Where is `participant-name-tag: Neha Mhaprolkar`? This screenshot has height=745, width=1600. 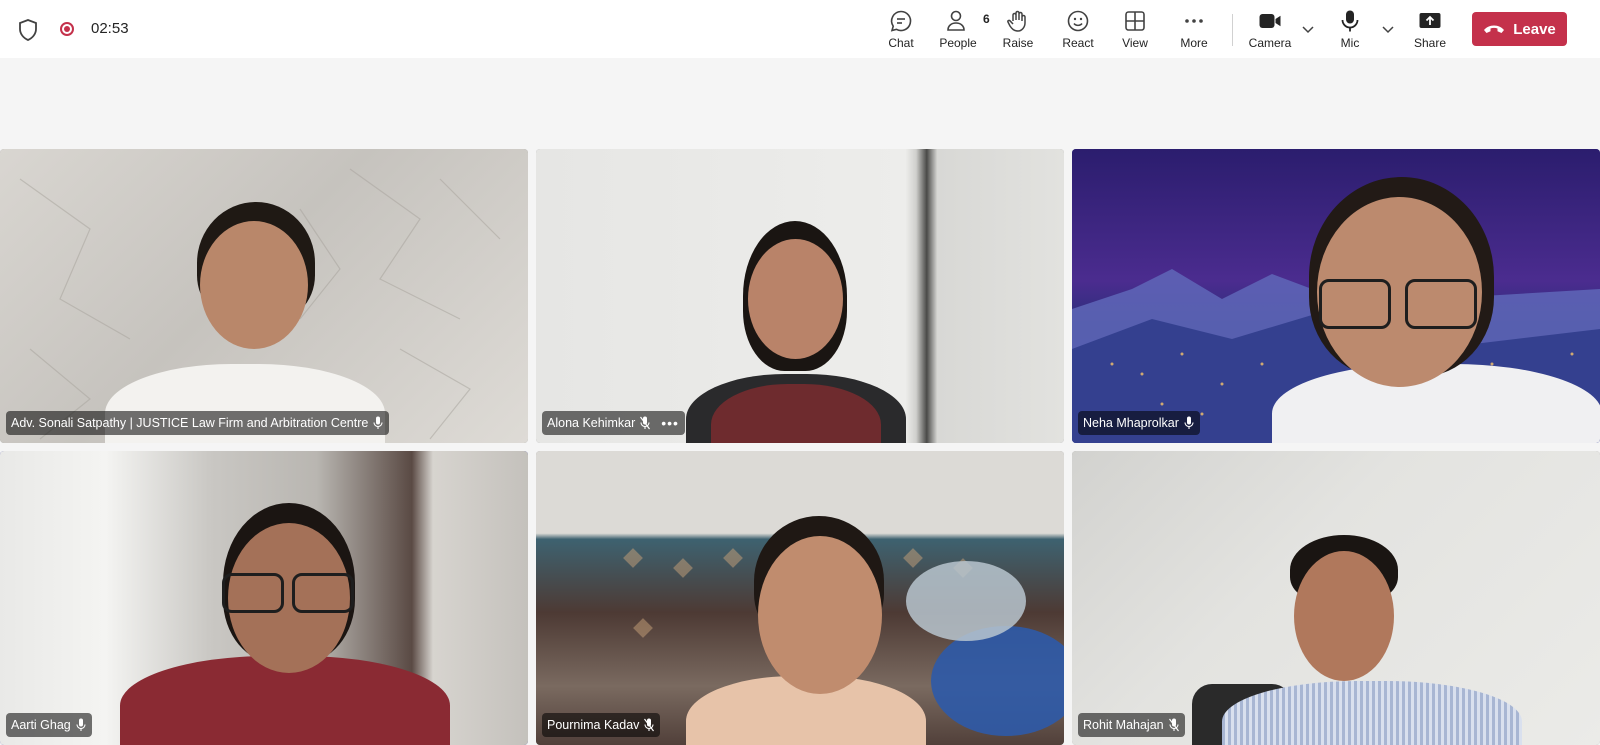
participant-name-tag: Neha Mhaprolkar is located at coordinates (1139, 423).